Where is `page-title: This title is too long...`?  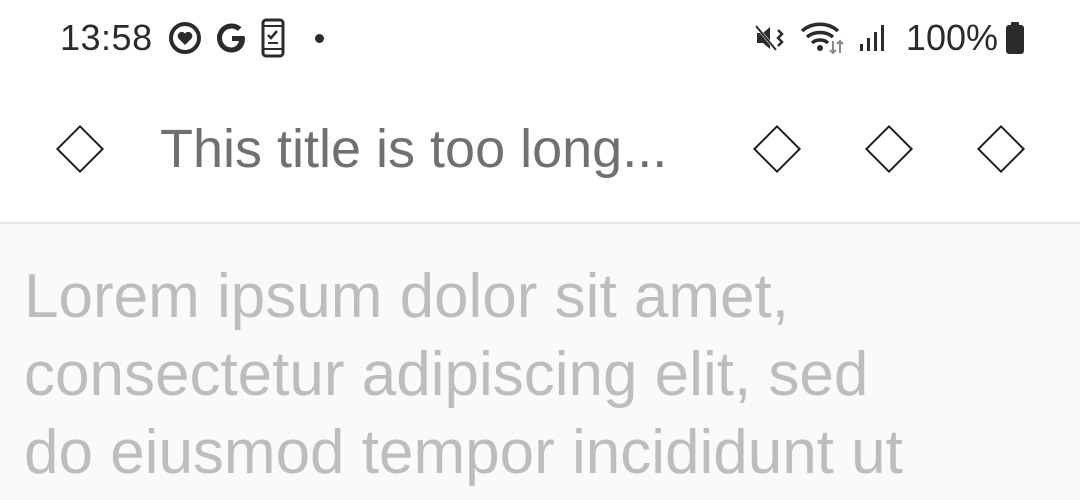
page-title: This title is too long... is located at coordinates (414, 149).